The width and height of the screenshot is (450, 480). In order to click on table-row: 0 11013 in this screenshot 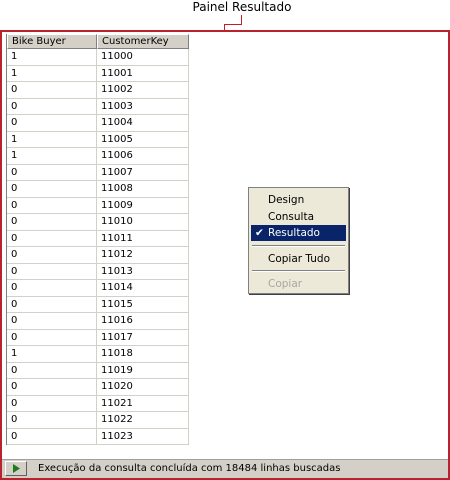, I will do `click(98, 271)`.